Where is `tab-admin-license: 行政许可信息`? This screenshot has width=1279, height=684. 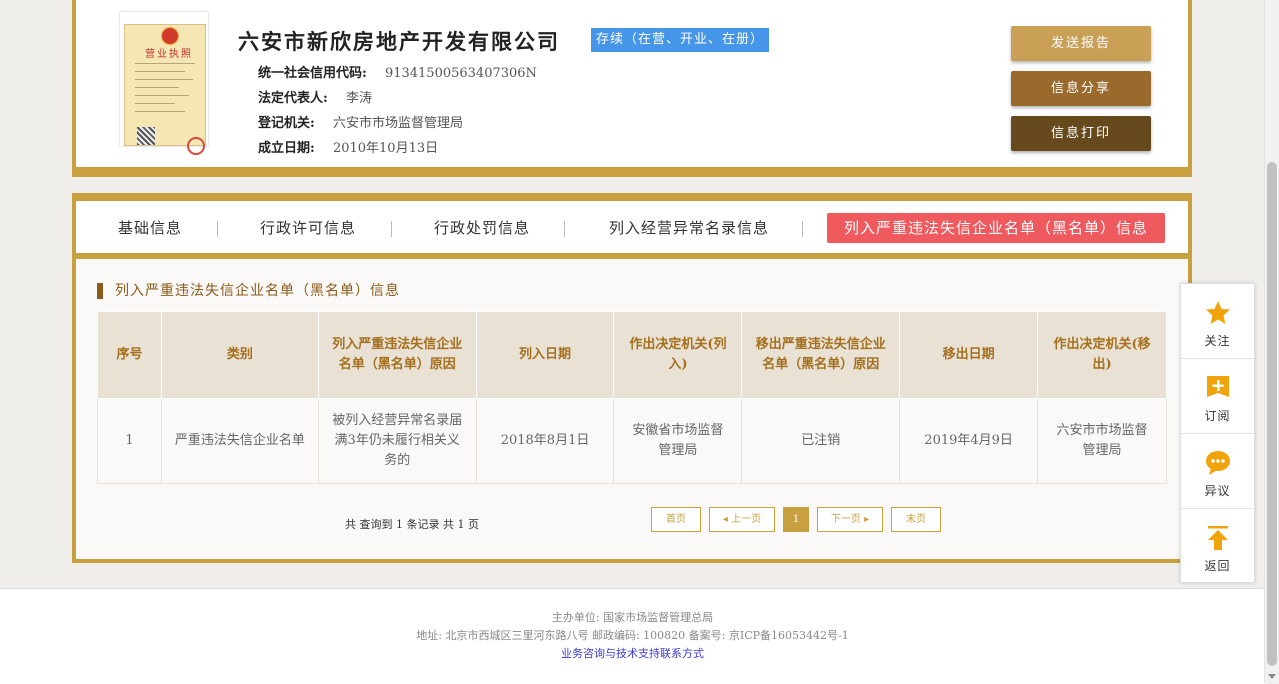
tab-admin-license: 行政许可信息 is located at coordinates (308, 228).